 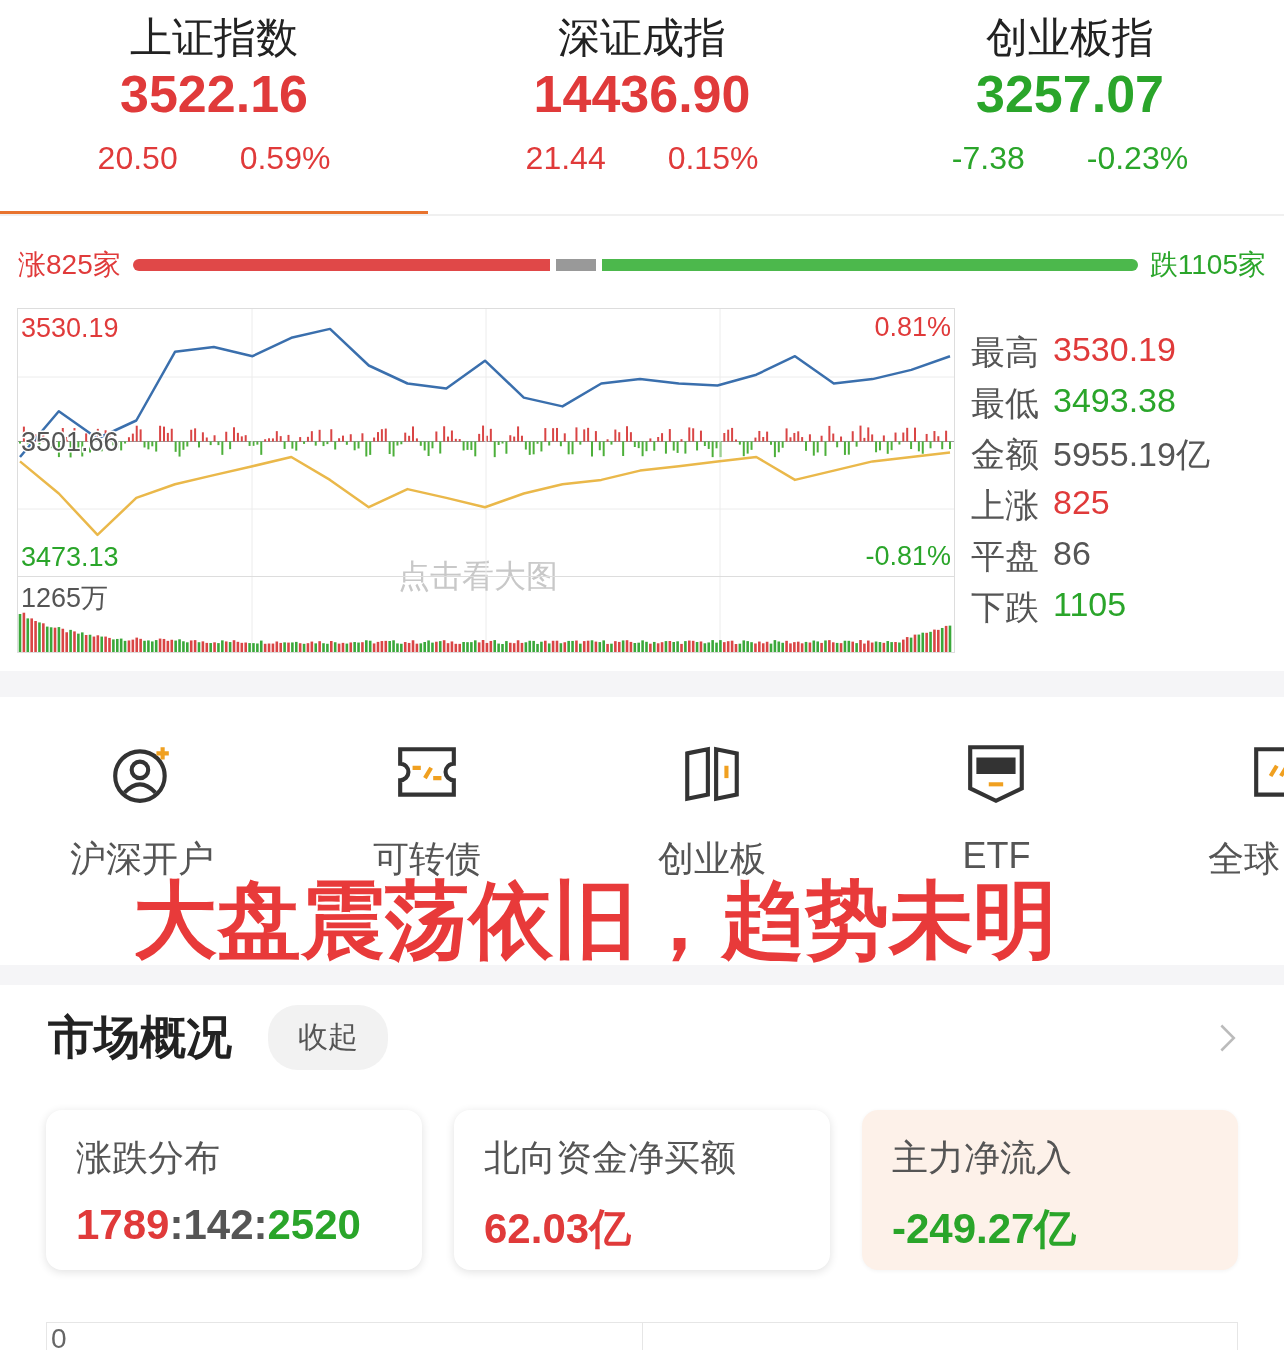 What do you see at coordinates (214, 38) in the screenshot?
I see `index-name: 上证指数` at bounding box center [214, 38].